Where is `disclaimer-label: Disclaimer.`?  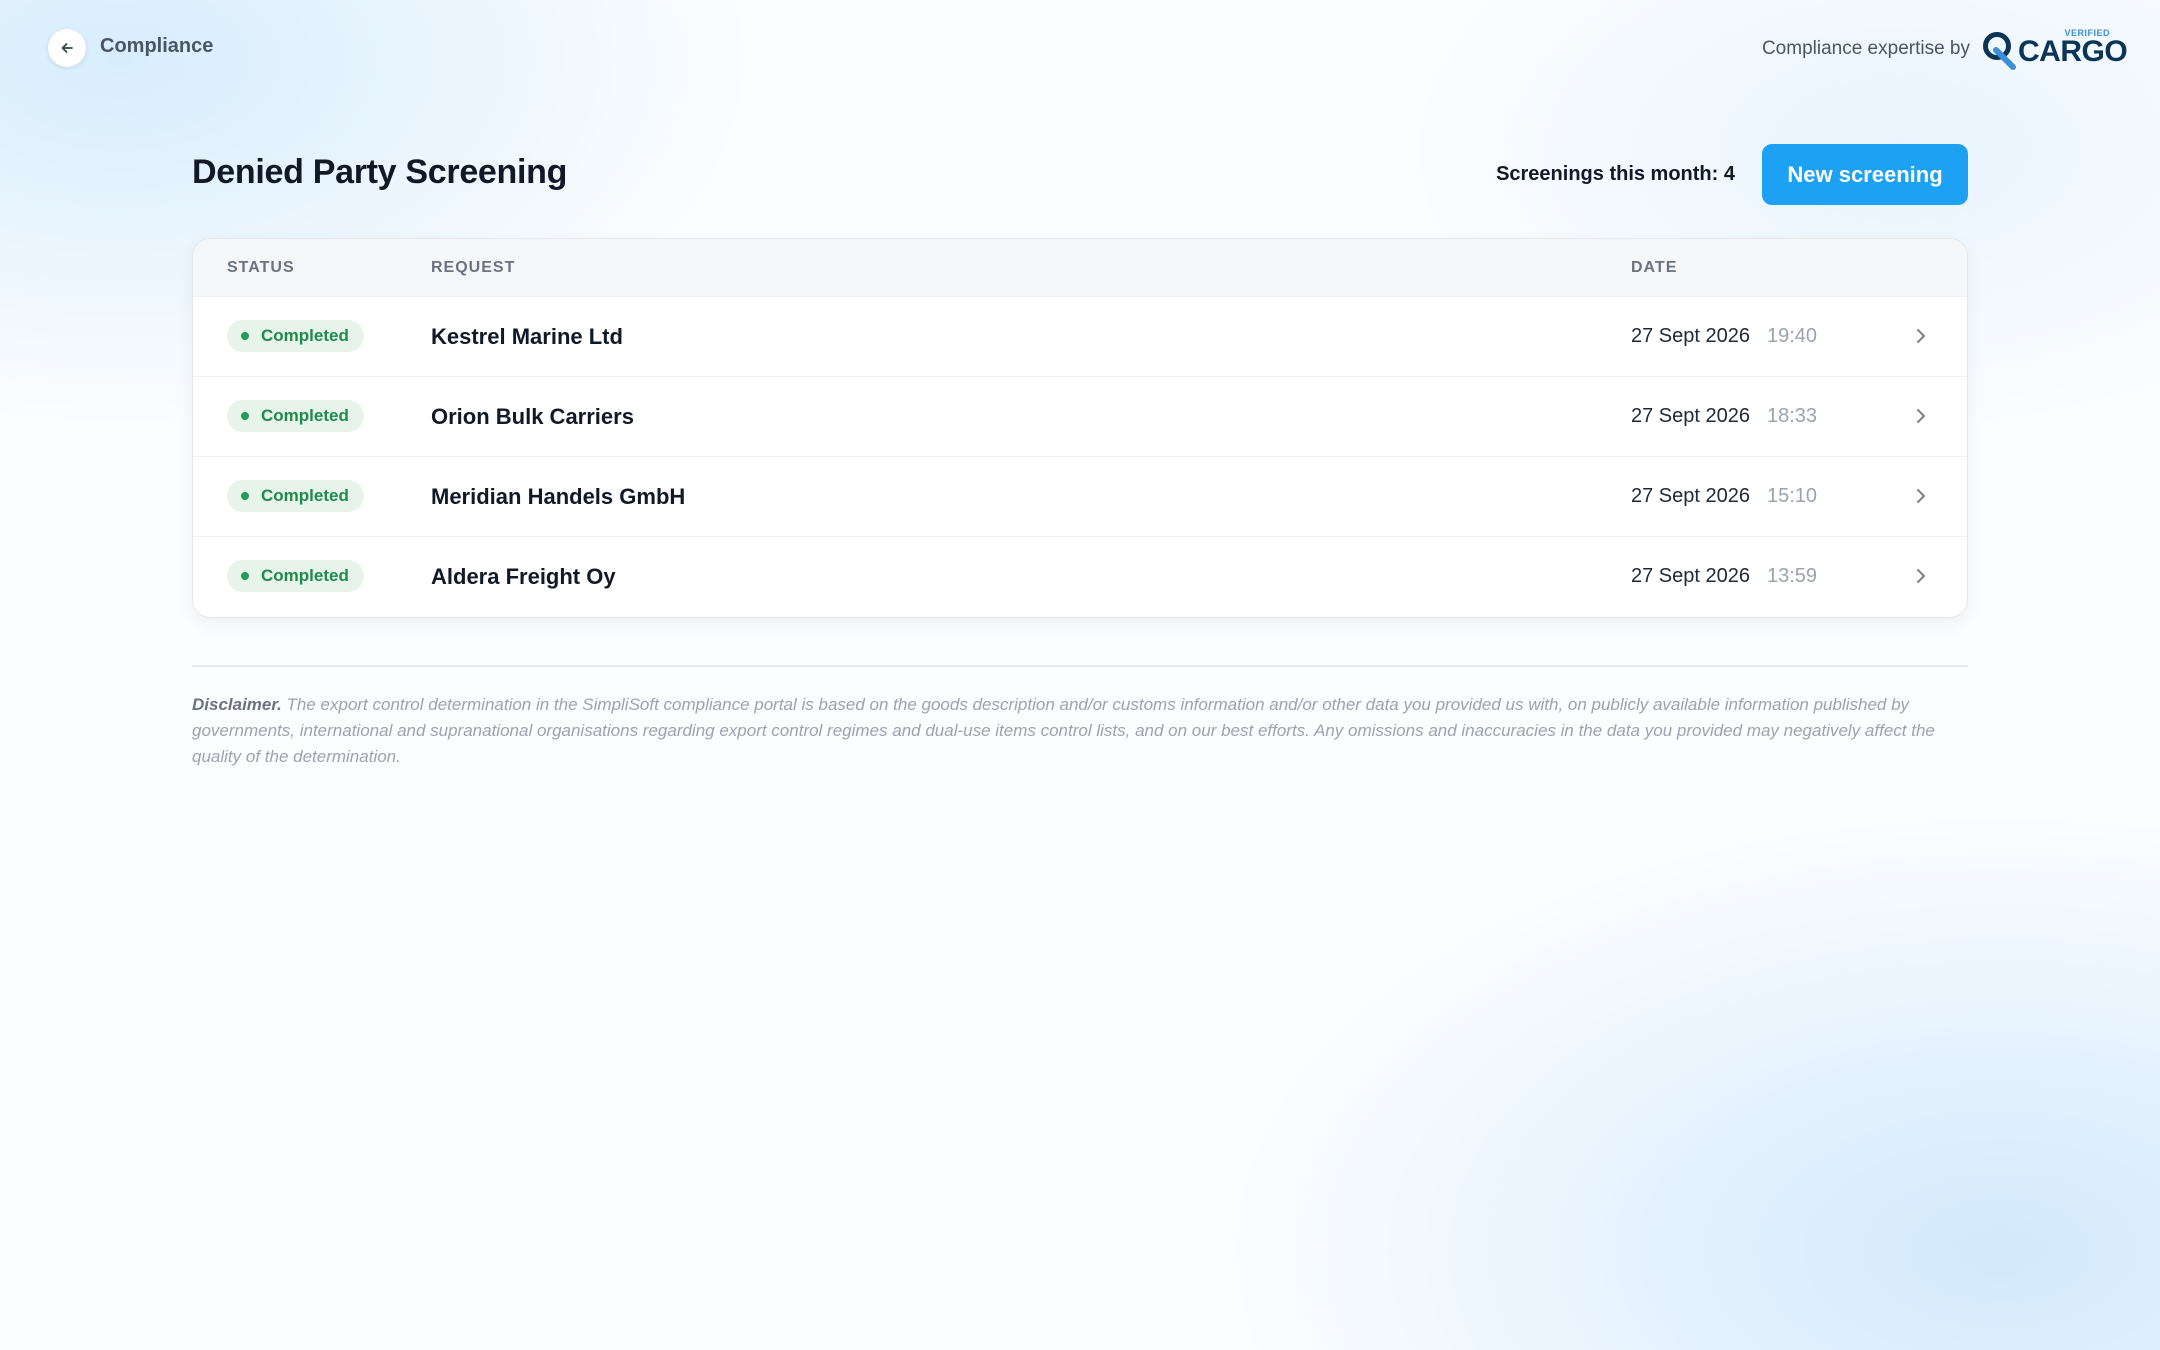
disclaimer-label: Disclaimer. is located at coordinates (237, 704).